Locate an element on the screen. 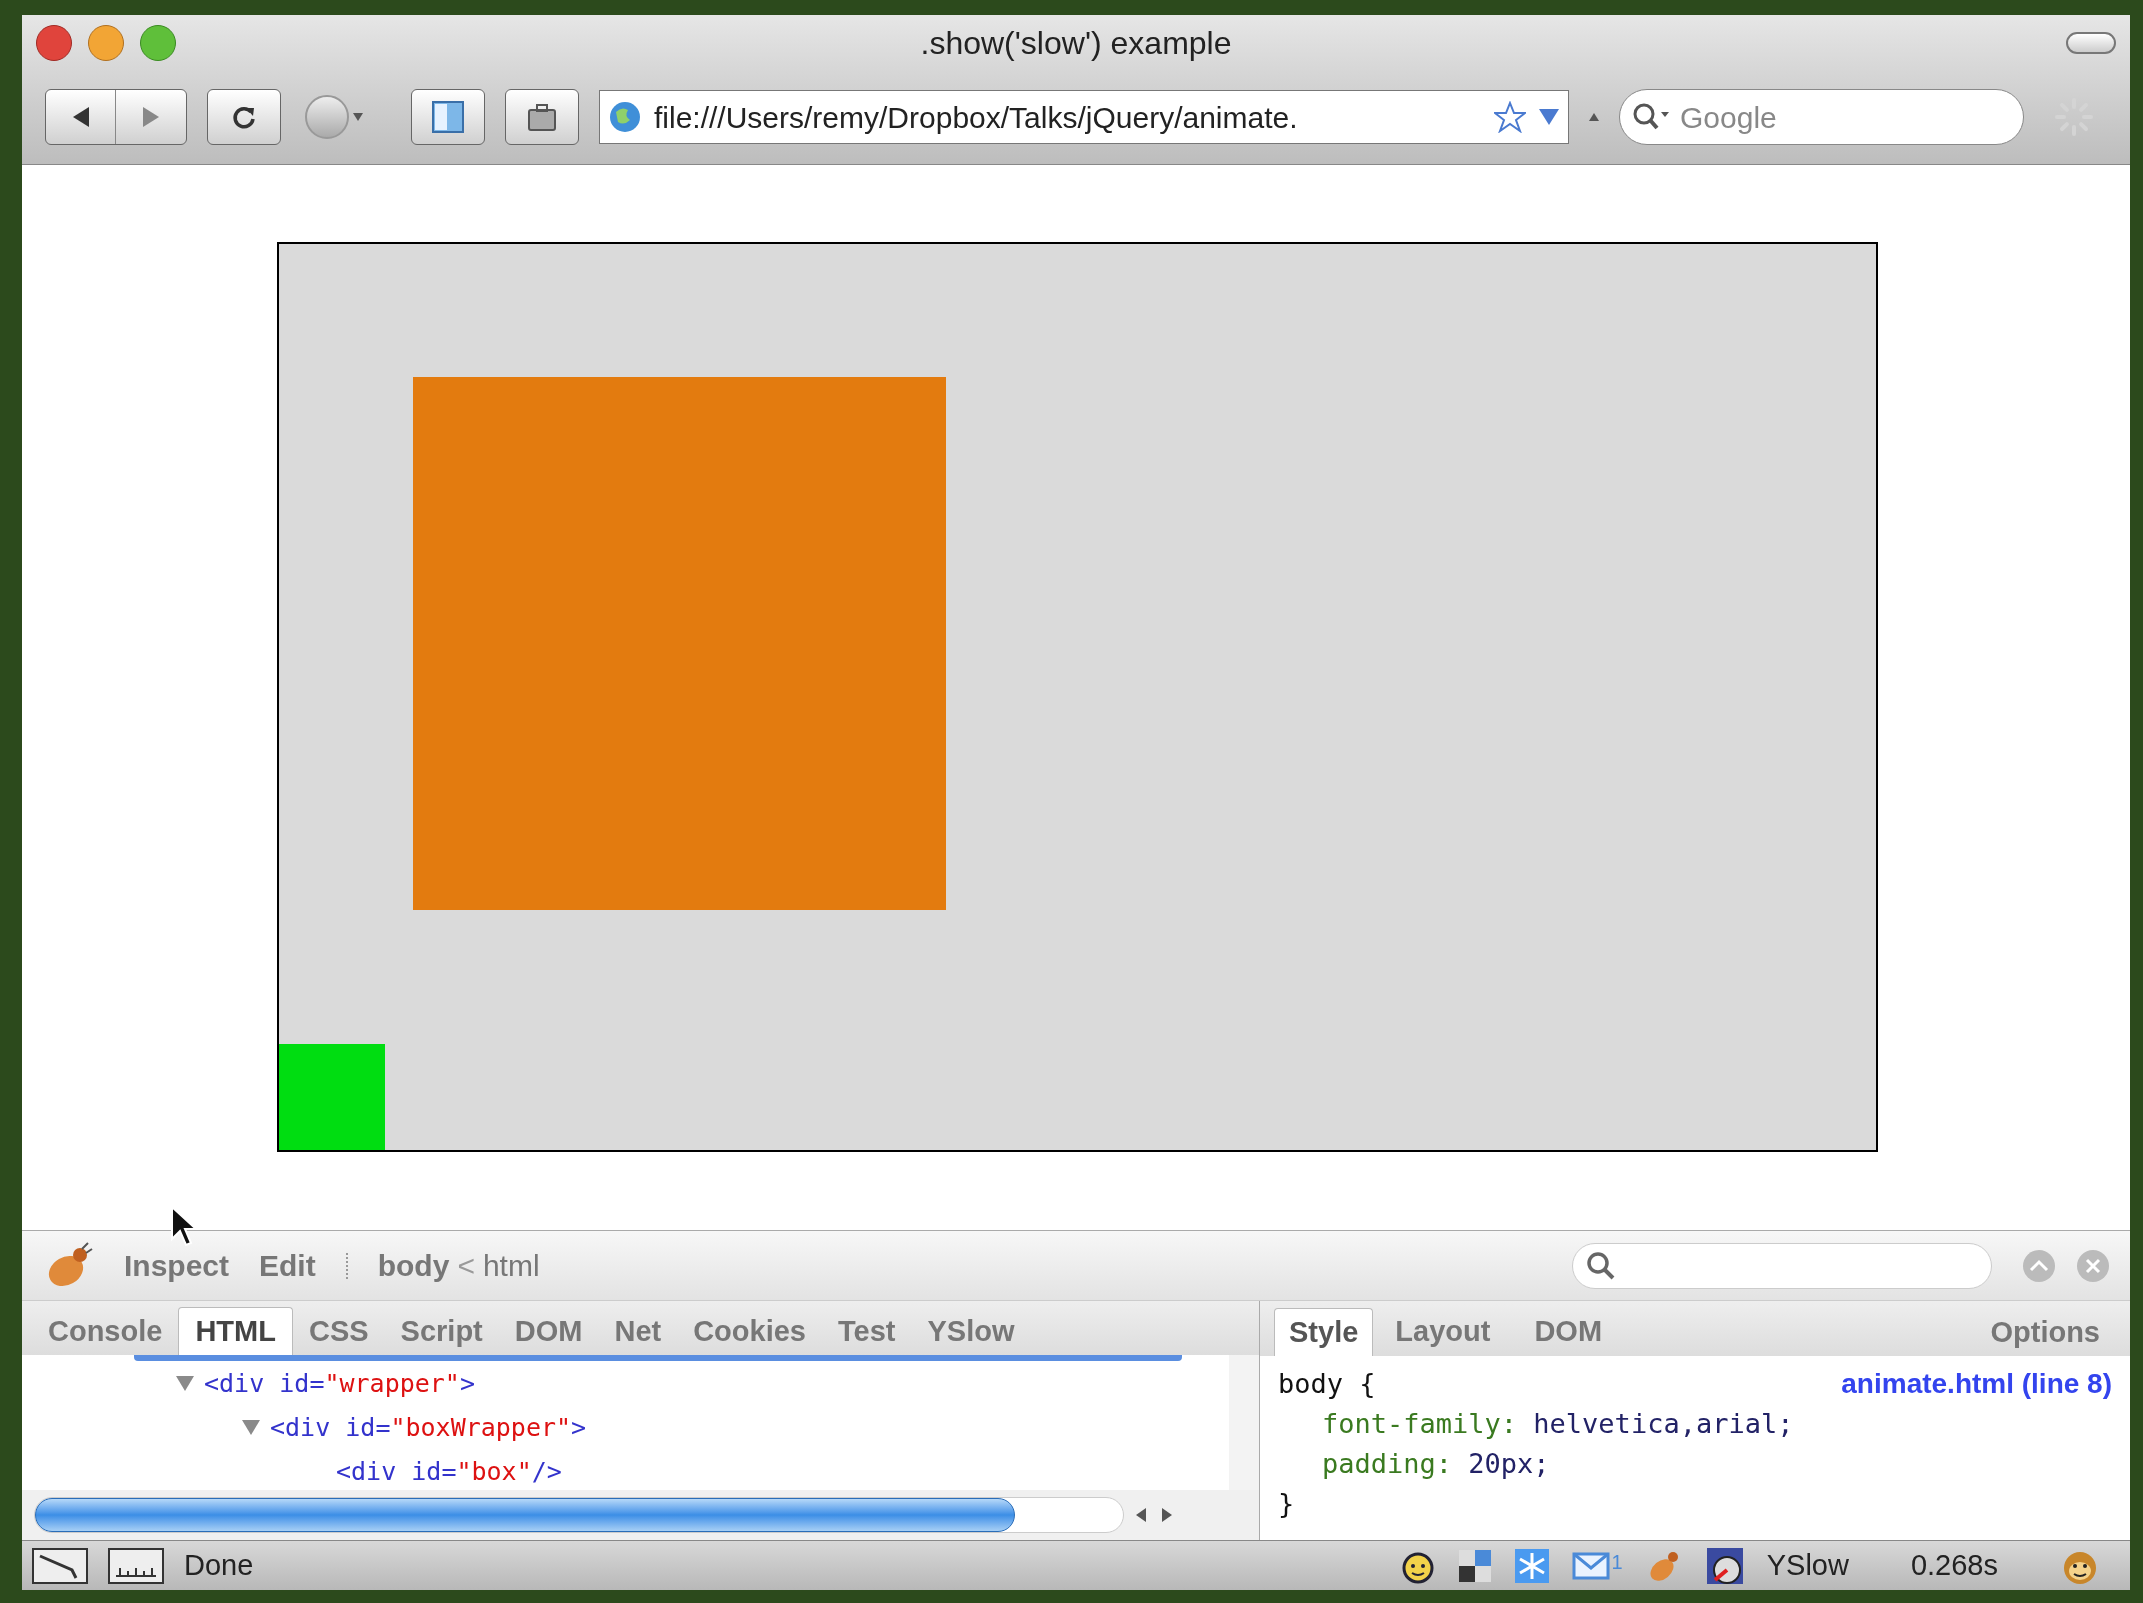  panel-tab: Test is located at coordinates (867, 1331).